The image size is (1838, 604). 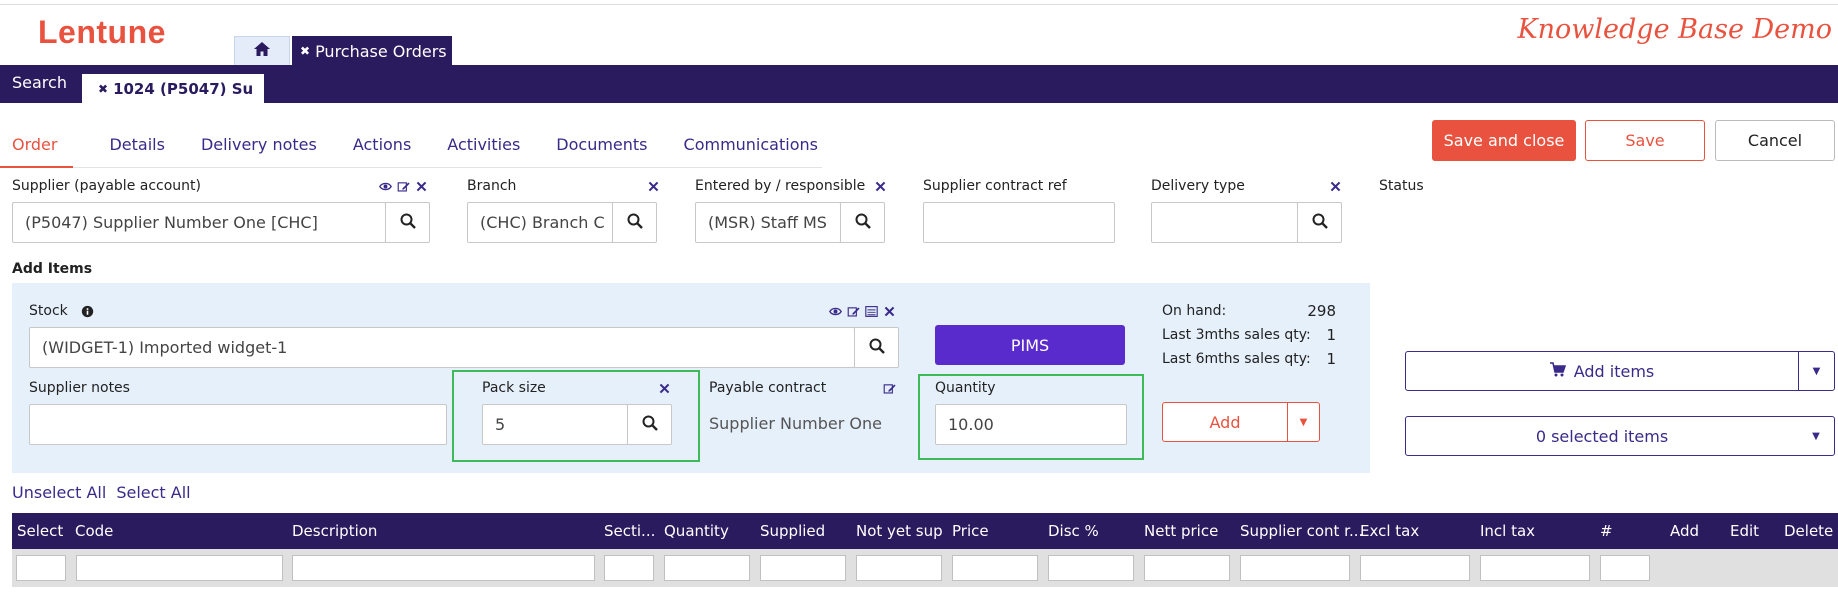 I want to click on entered-by-input: (MSR) Staff MS, so click(x=768, y=222).